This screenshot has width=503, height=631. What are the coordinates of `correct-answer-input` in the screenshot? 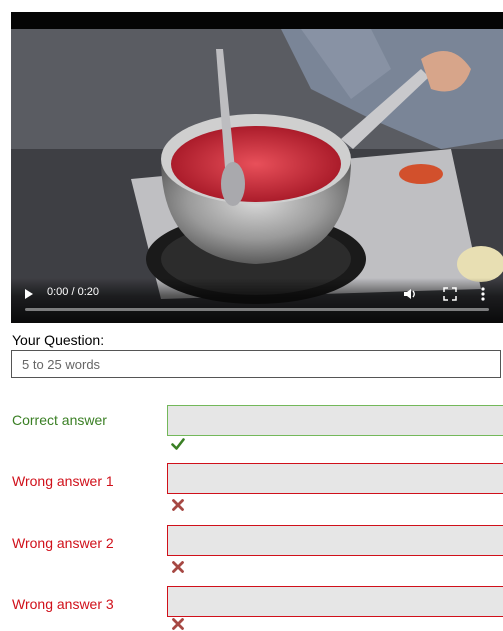 It's located at (335, 420).